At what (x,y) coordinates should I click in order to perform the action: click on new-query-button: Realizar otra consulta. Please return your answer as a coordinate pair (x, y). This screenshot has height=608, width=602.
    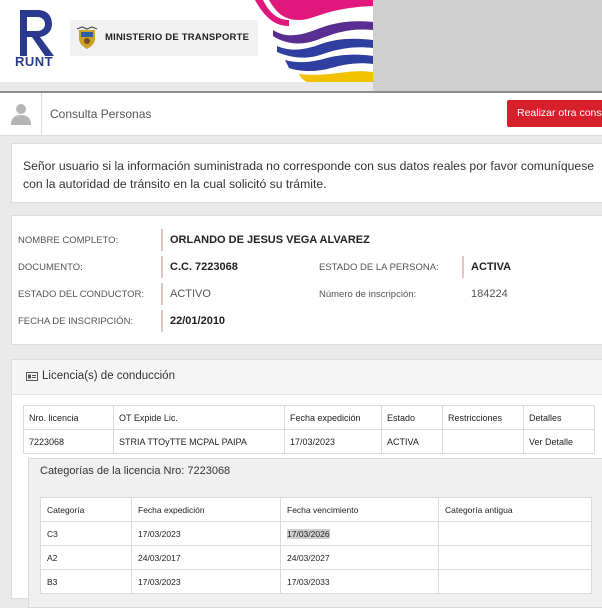
    Looking at the image, I should click on (554, 113).